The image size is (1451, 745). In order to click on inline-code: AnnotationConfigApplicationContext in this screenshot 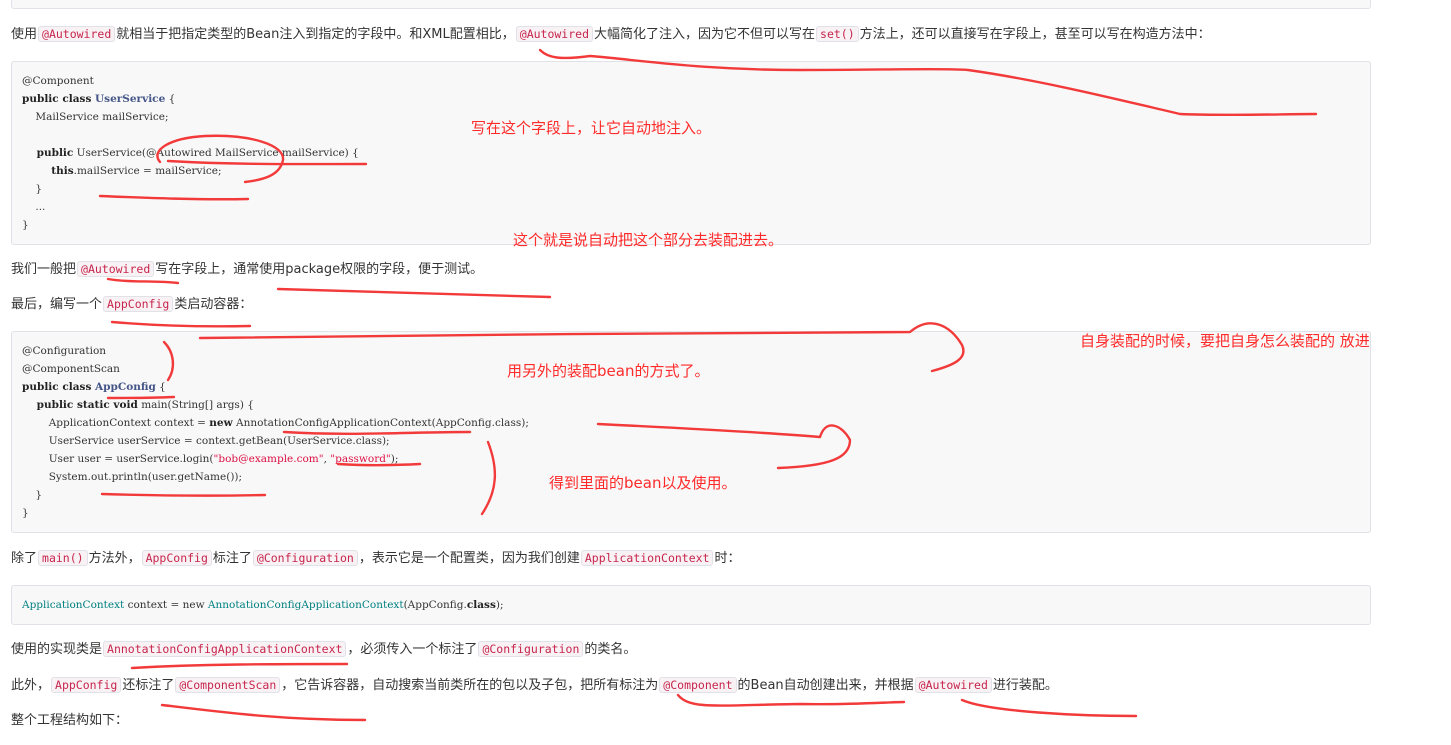, I will do `click(225, 649)`.